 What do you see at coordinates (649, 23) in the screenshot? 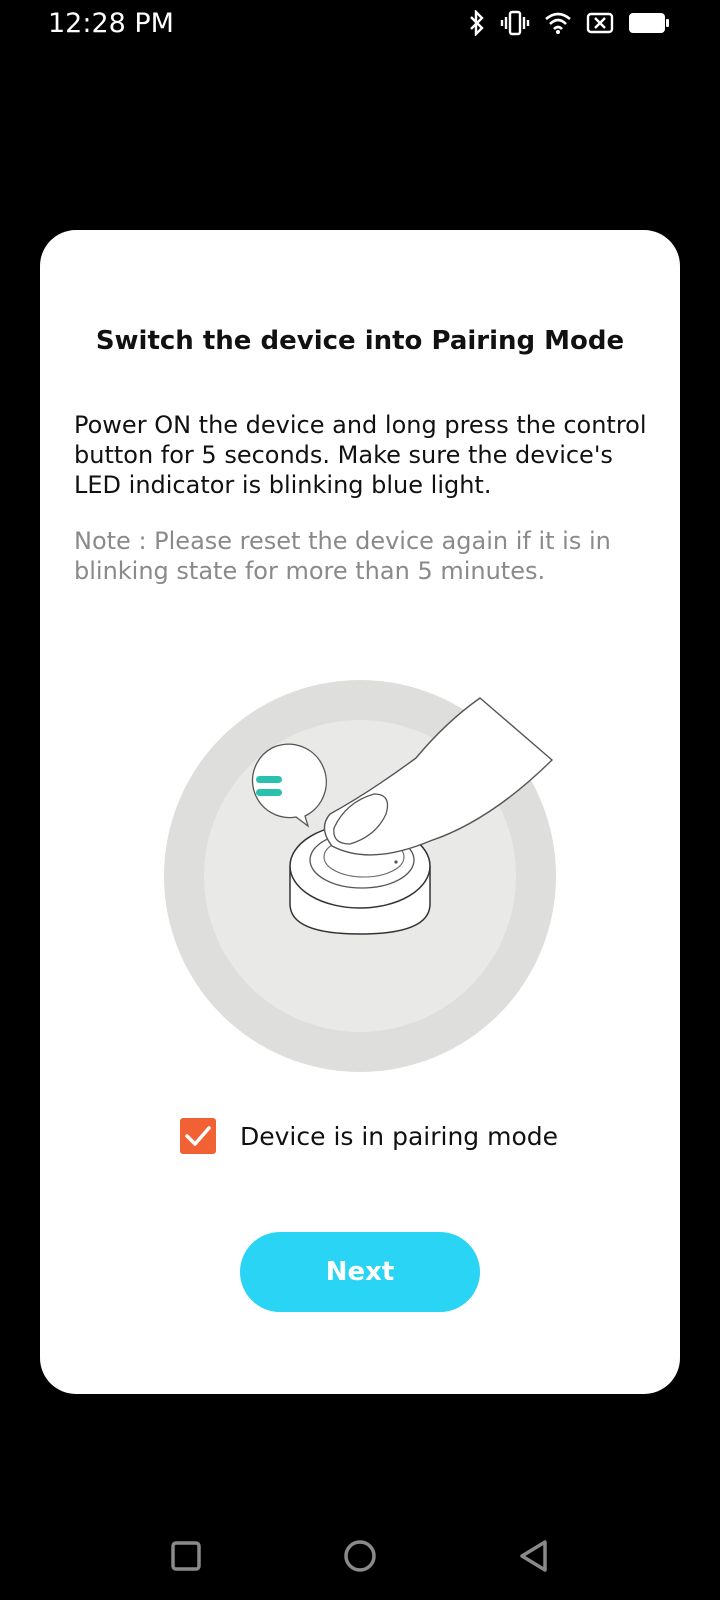
I see `battery-icon` at bounding box center [649, 23].